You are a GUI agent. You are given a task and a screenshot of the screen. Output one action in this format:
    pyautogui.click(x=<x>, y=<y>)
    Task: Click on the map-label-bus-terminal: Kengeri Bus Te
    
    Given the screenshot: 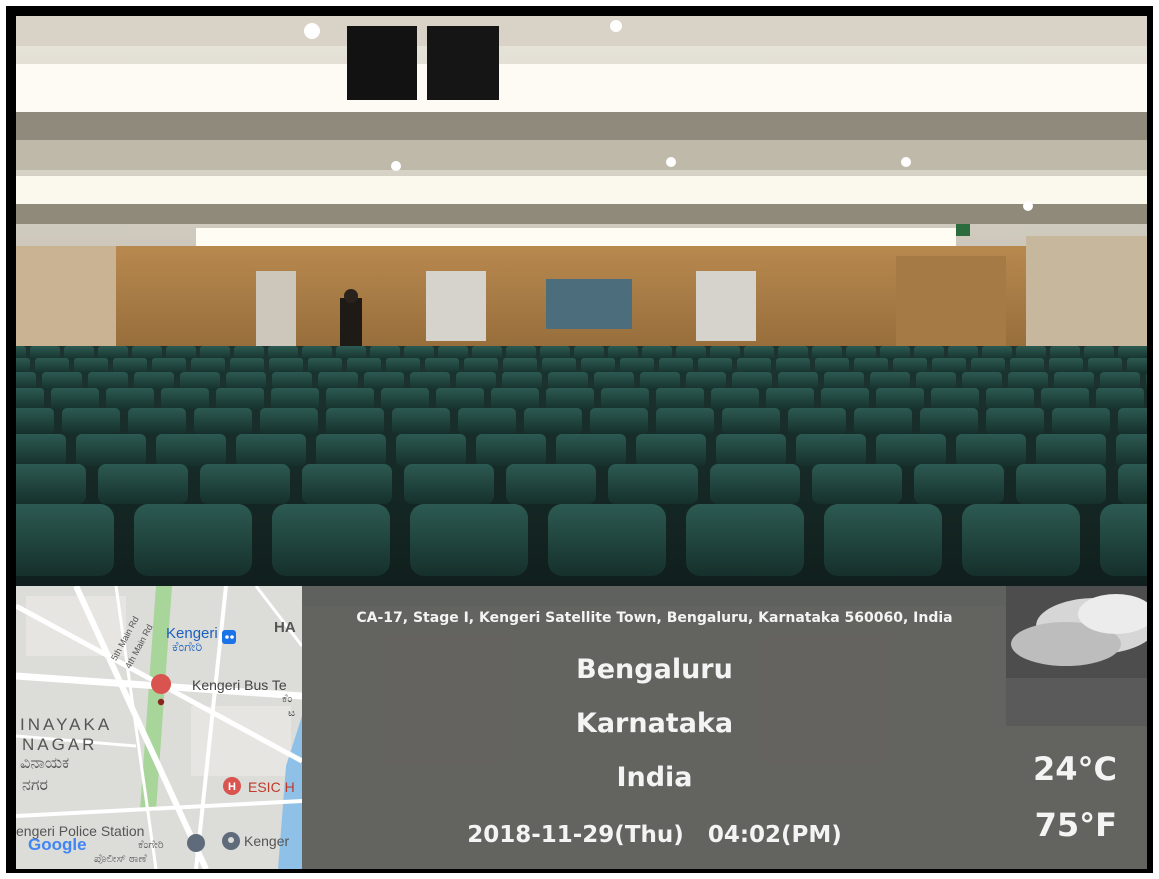 What is the action you would take?
    pyautogui.click(x=239, y=685)
    